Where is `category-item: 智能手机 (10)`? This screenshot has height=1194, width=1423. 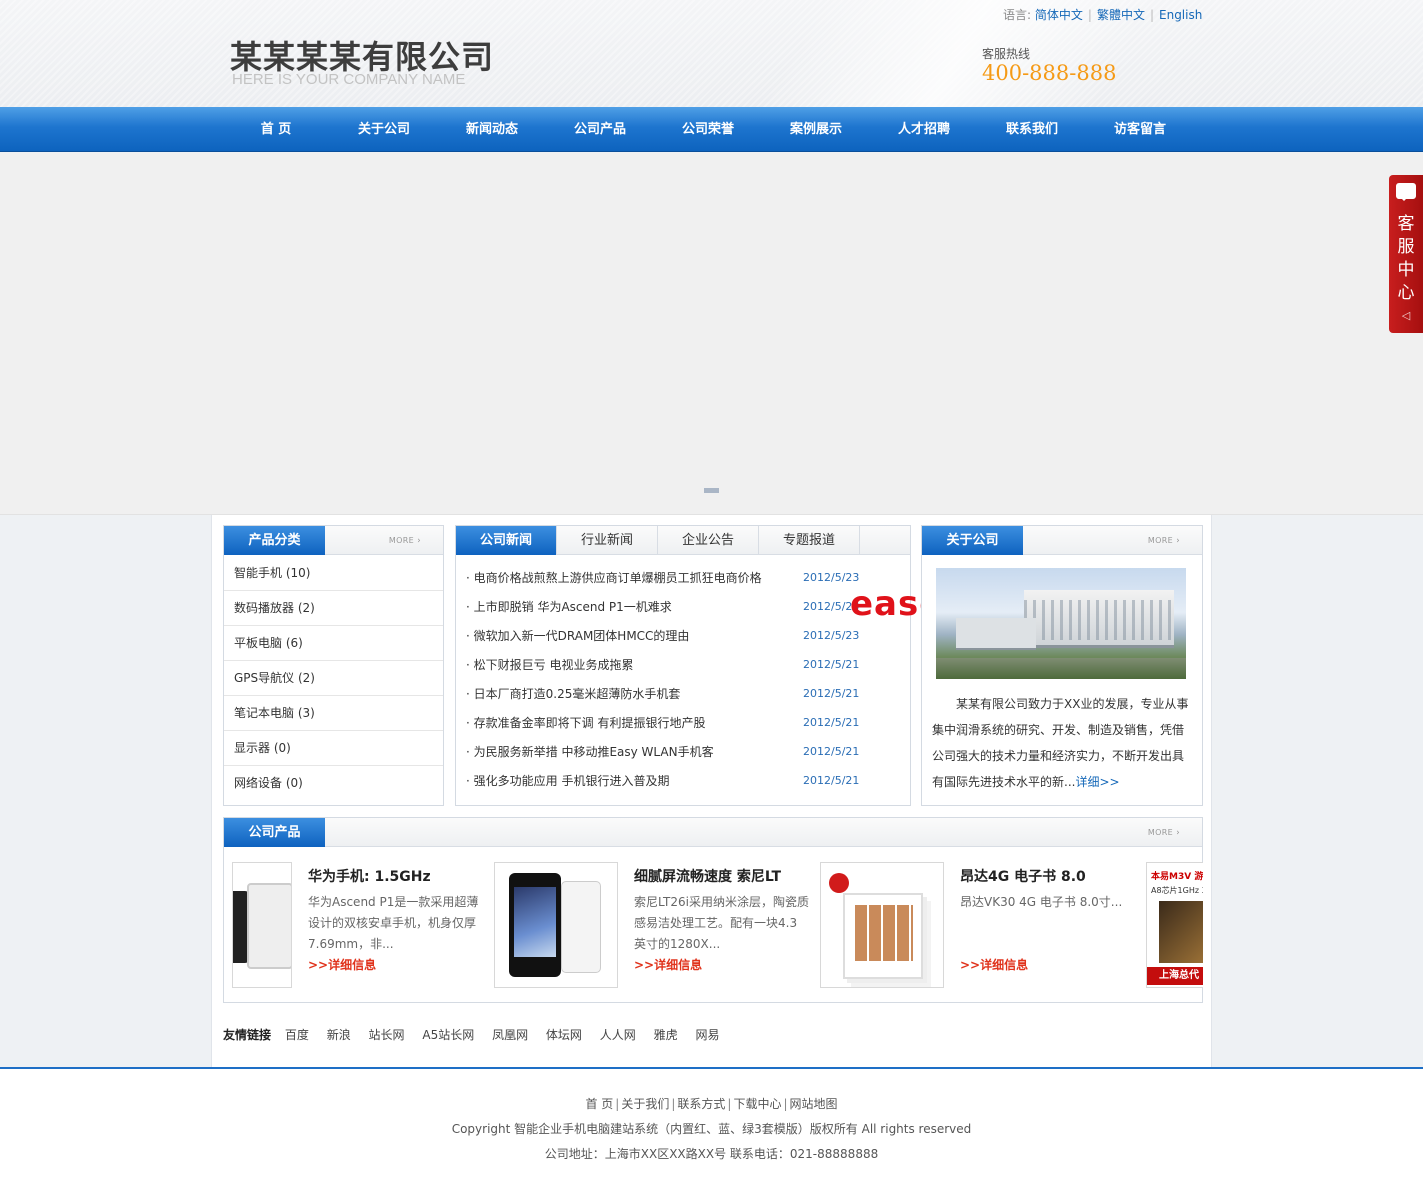 category-item: 智能手机 (10) is located at coordinates (333, 573).